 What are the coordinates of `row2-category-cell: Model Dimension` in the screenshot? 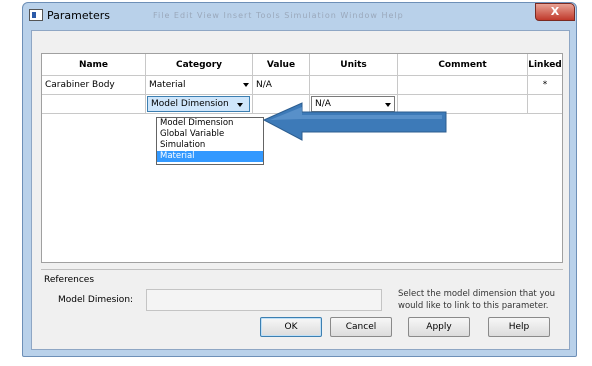 It's located at (199, 104).